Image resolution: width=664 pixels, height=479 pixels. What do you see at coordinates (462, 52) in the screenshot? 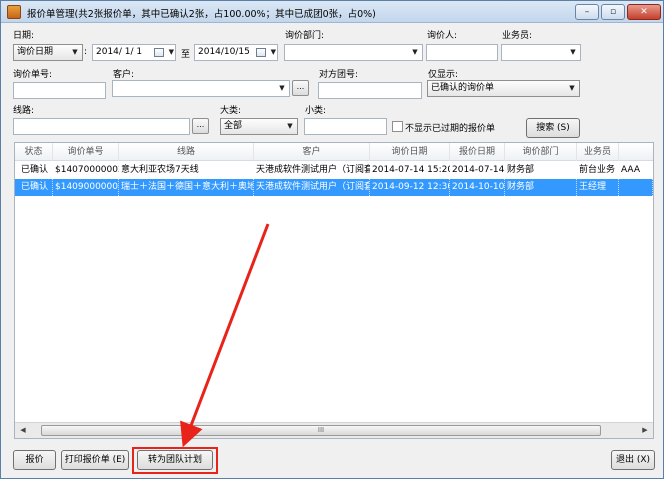
I see `inquirer-input` at bounding box center [462, 52].